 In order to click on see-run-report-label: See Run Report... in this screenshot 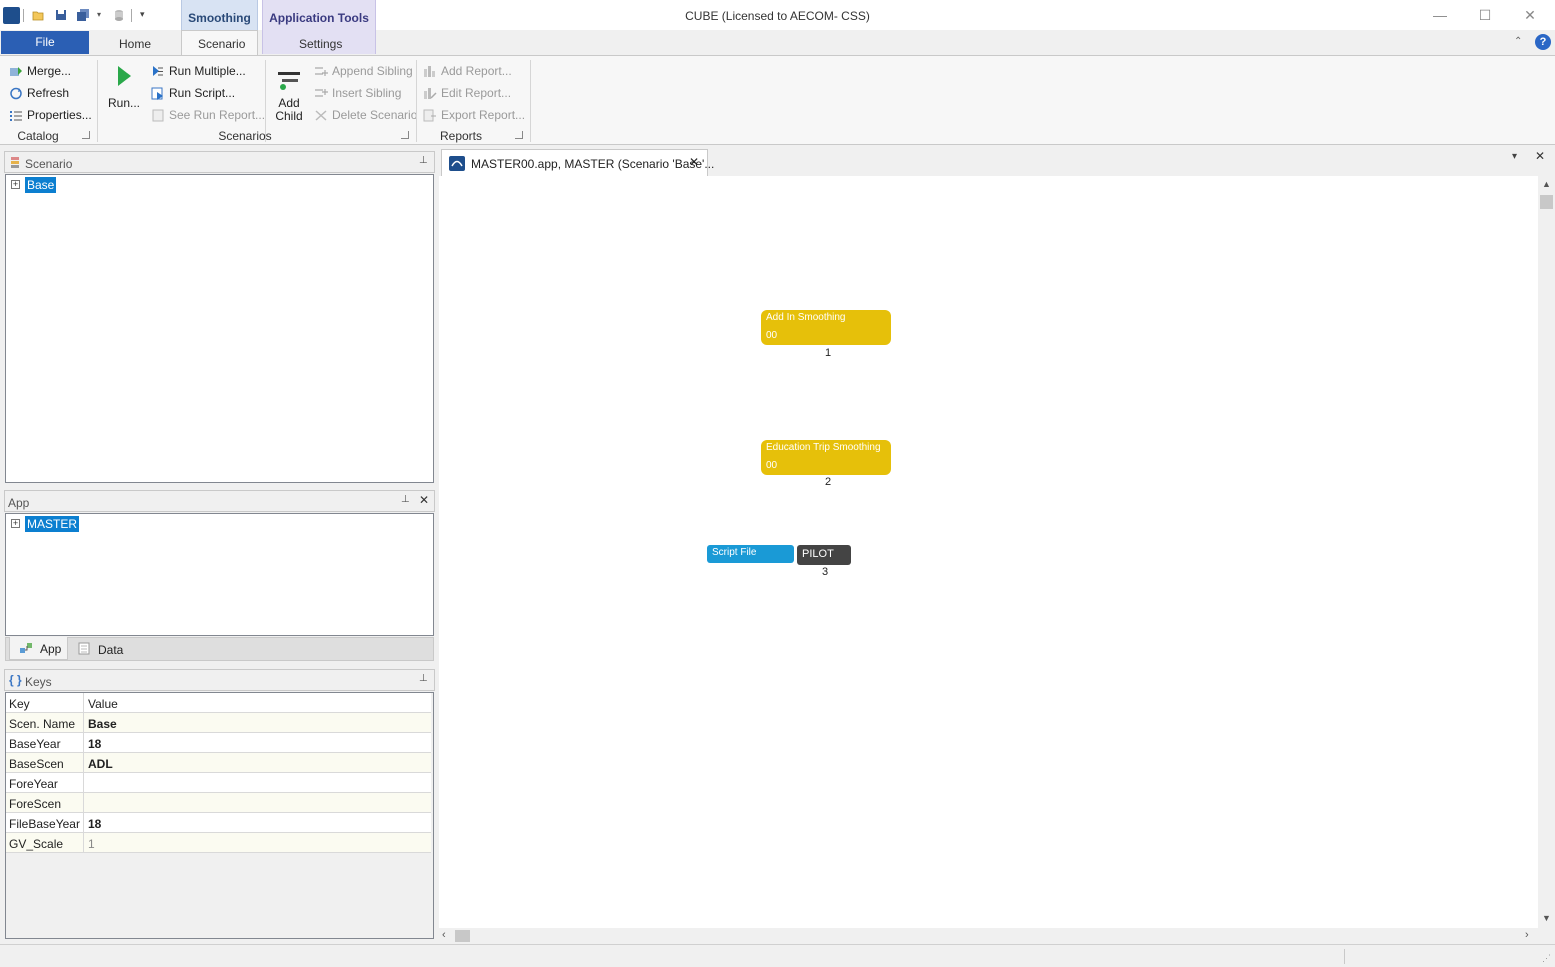, I will do `click(217, 115)`.